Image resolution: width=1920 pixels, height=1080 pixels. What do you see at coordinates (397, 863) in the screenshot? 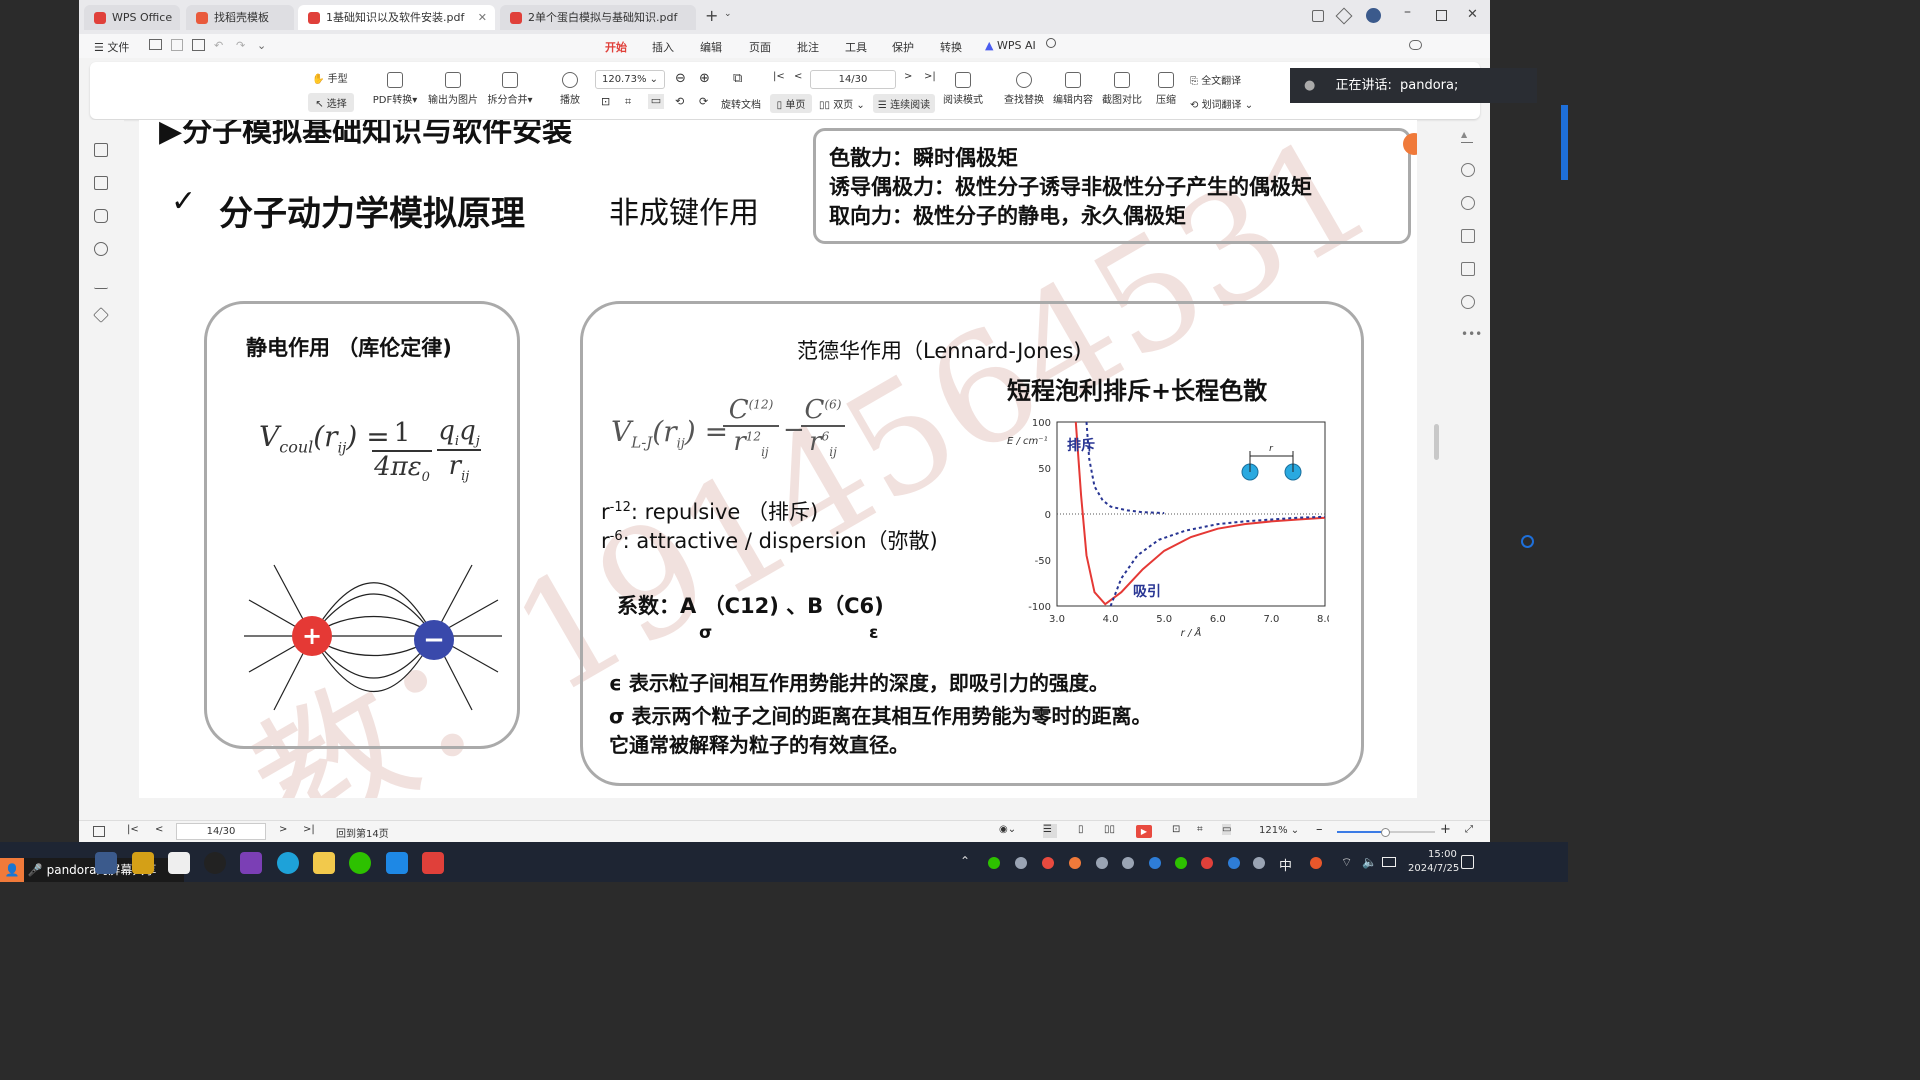
I see `remote-icon` at bounding box center [397, 863].